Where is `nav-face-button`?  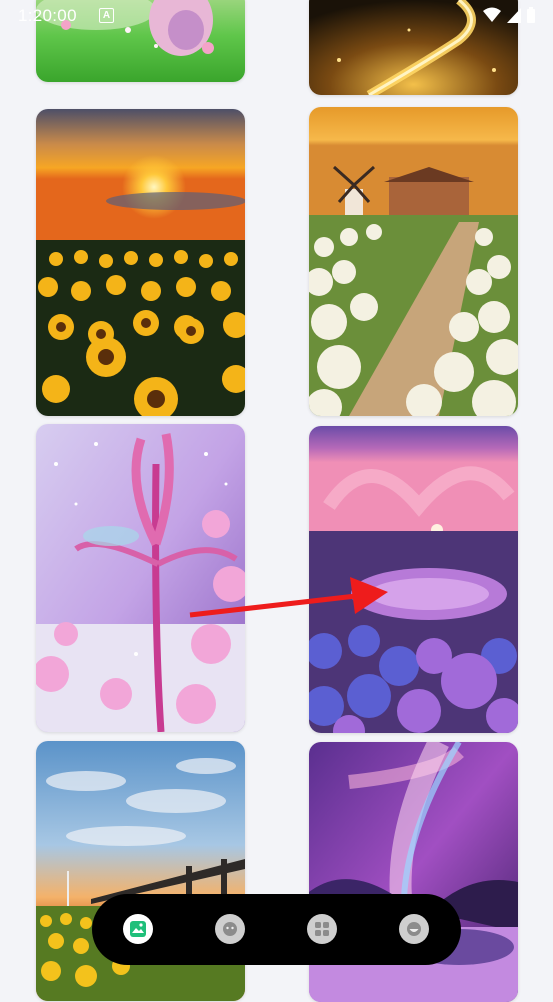
nav-face-button is located at coordinates (230, 929).